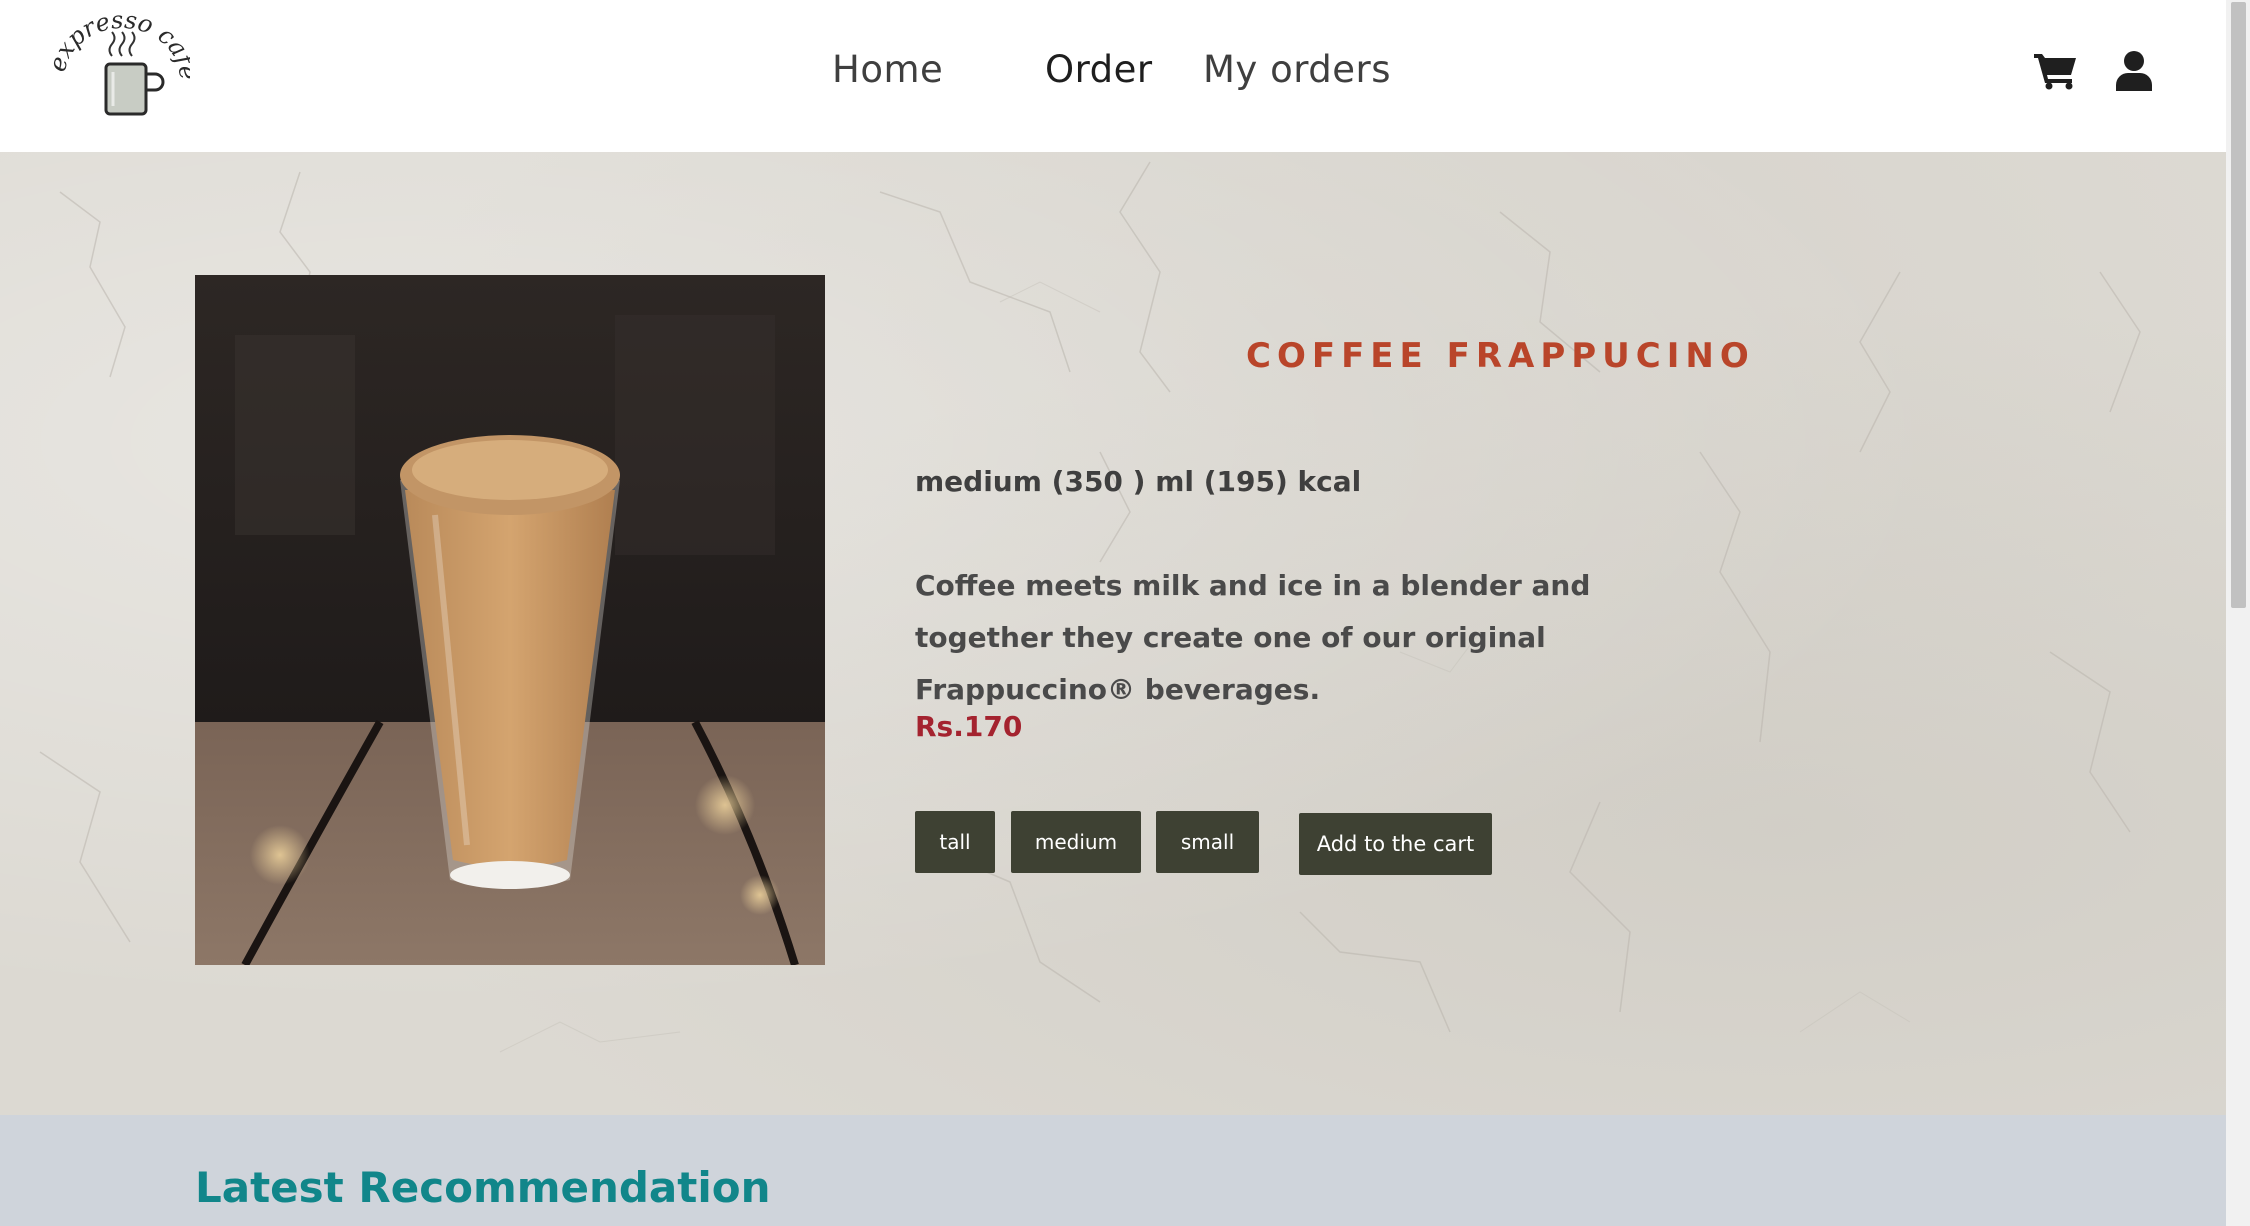  What do you see at coordinates (1099, 69) in the screenshot?
I see `nav-order: Order` at bounding box center [1099, 69].